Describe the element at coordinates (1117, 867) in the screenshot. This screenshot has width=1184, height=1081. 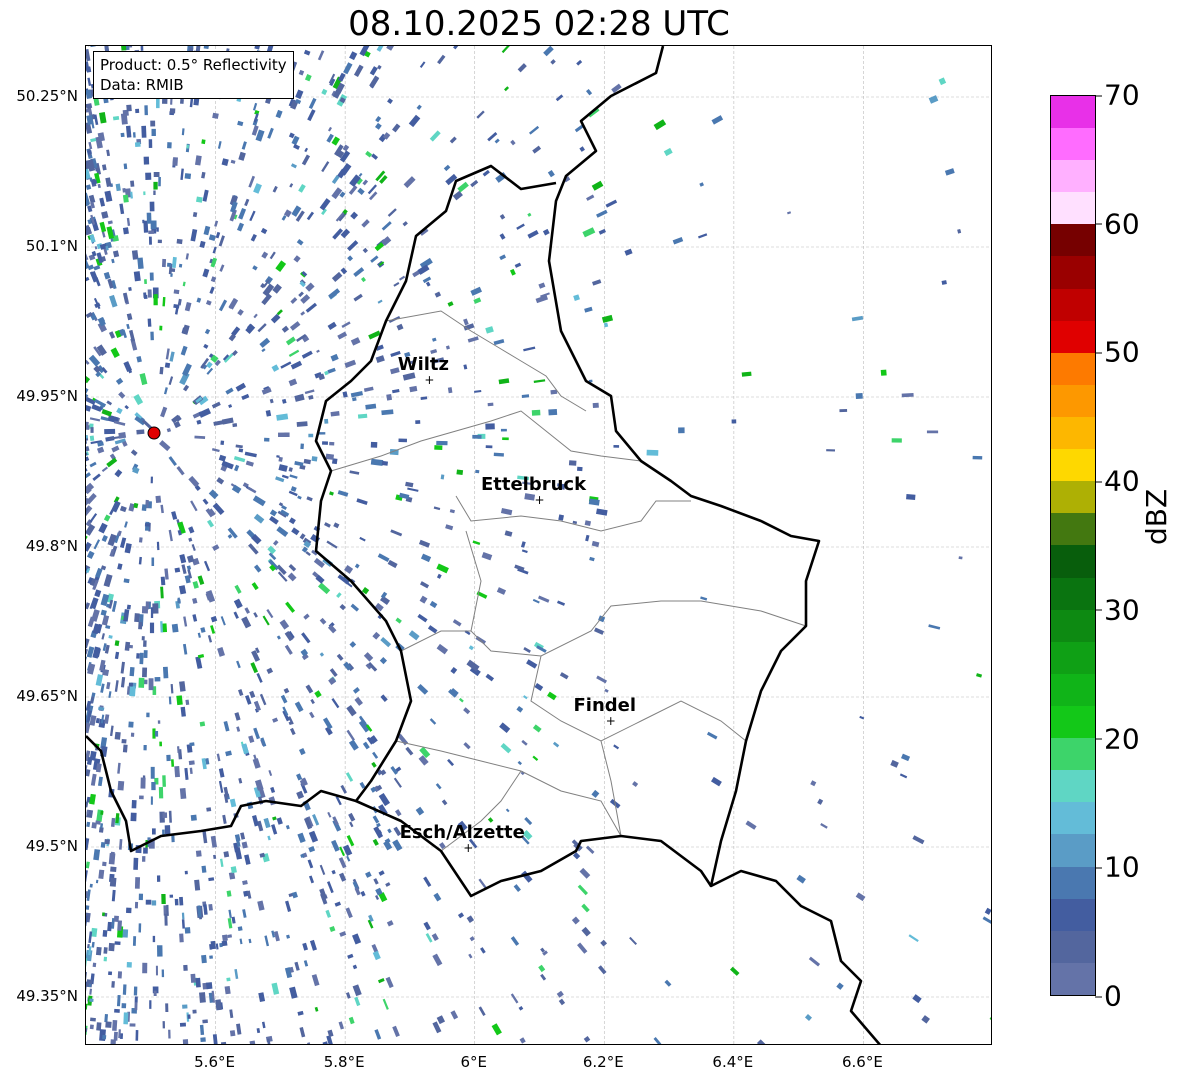
I see `colorbar-tick-label: 10` at that location.